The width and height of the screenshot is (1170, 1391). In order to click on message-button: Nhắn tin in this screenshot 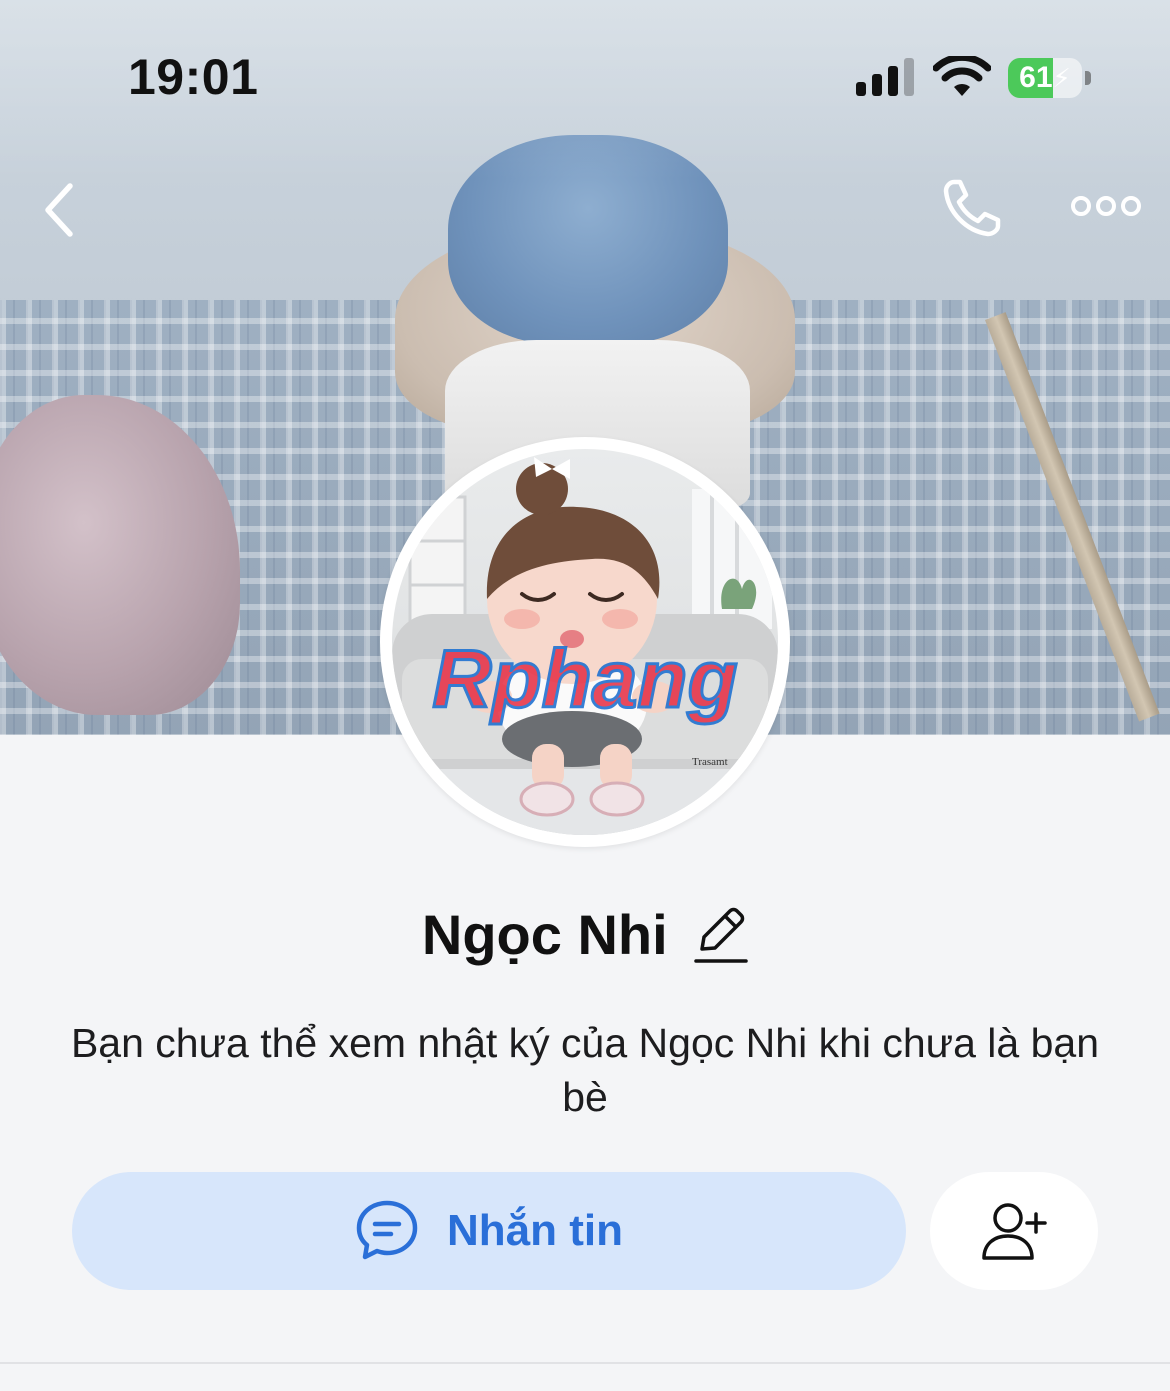, I will do `click(489, 1231)`.